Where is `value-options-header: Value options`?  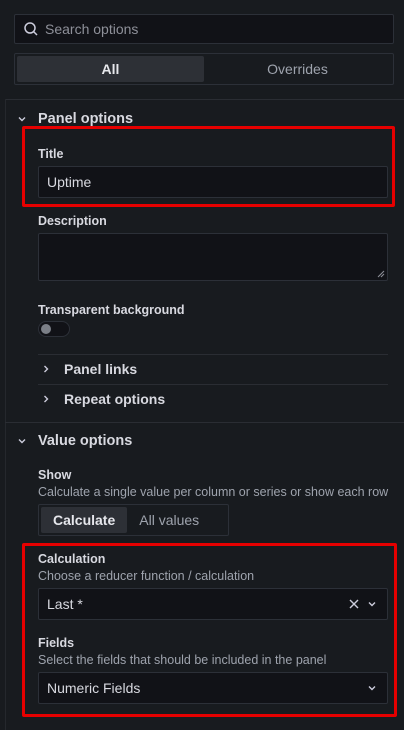 value-options-header: Value options is located at coordinates (74, 441).